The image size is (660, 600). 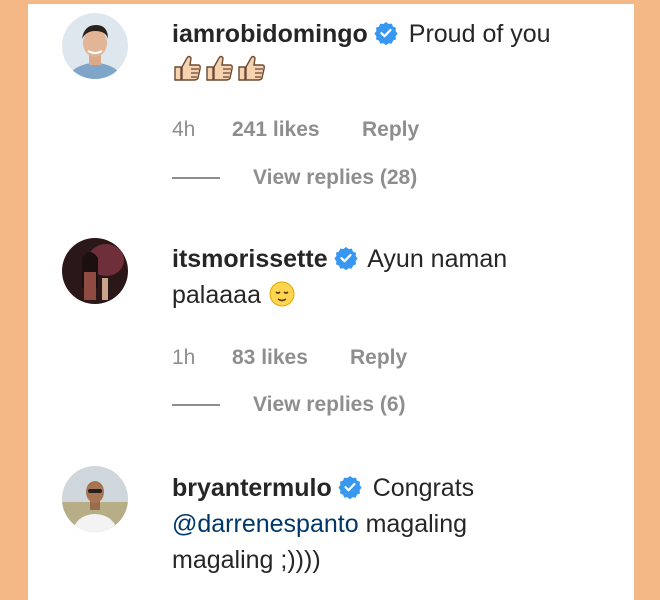 What do you see at coordinates (479, 34) in the screenshot?
I see `comment-text: Proud of you` at bounding box center [479, 34].